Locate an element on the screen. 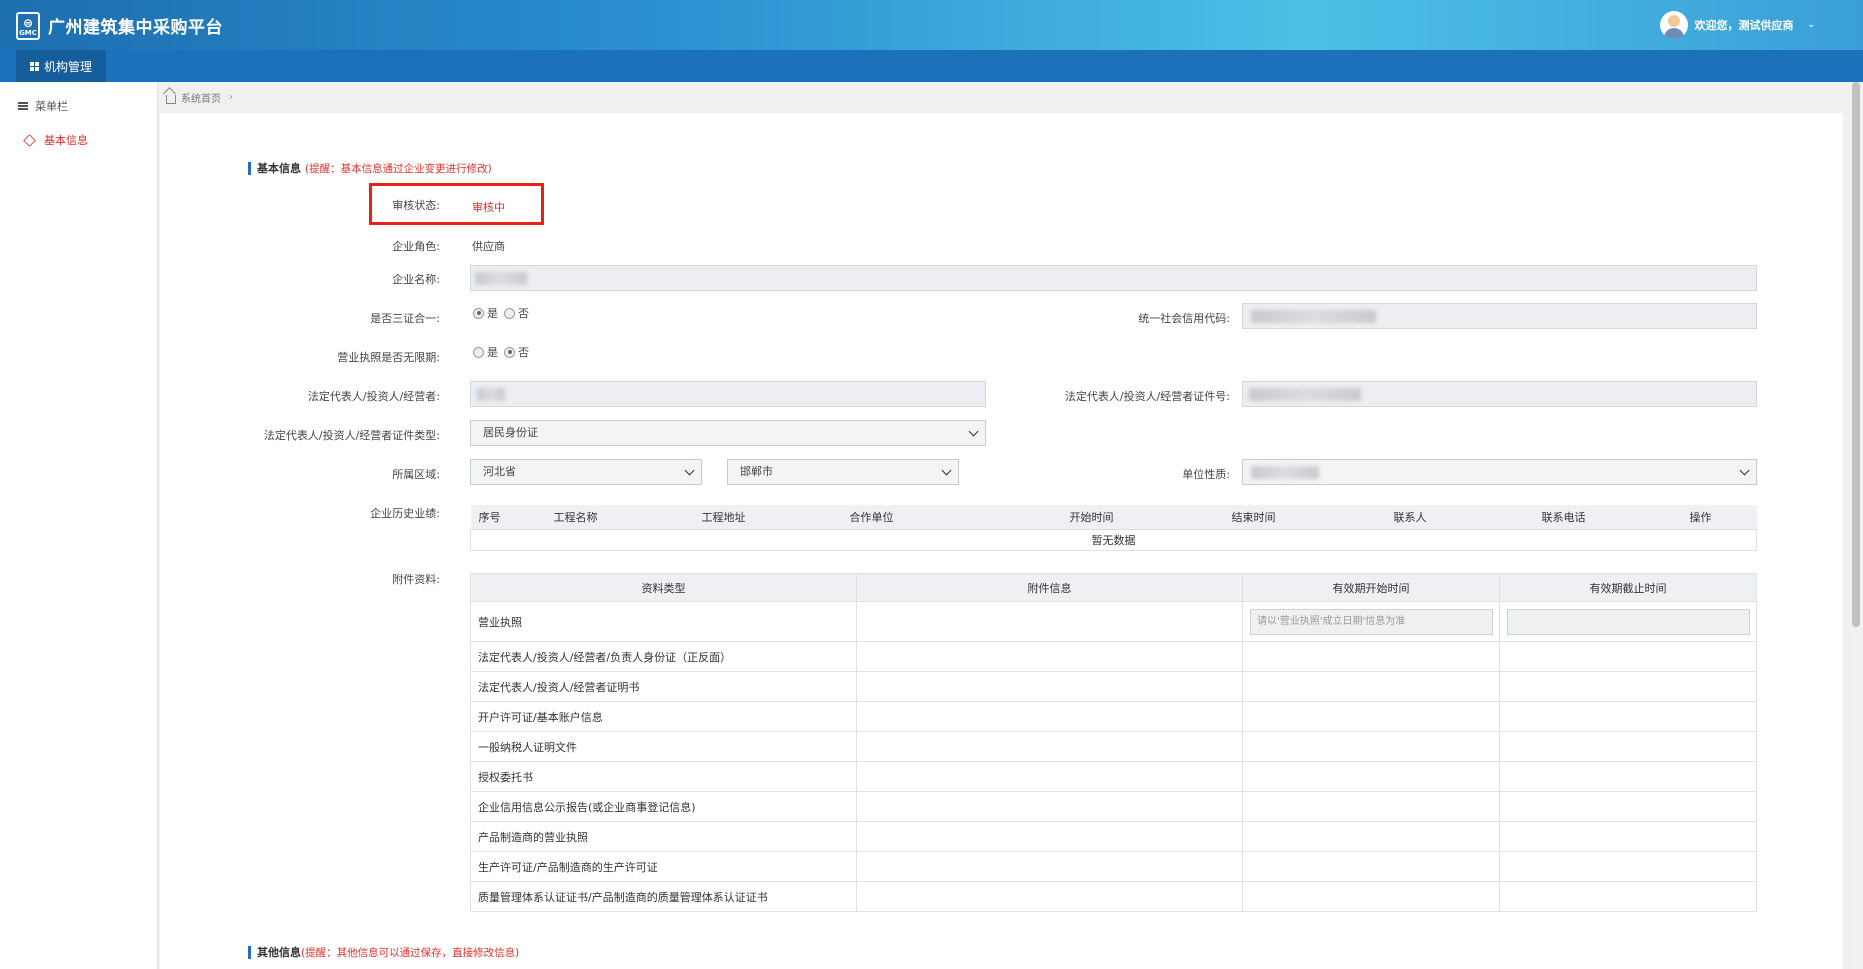 This screenshot has height=969, width=1863. company-name-field is located at coordinates (1113, 278).